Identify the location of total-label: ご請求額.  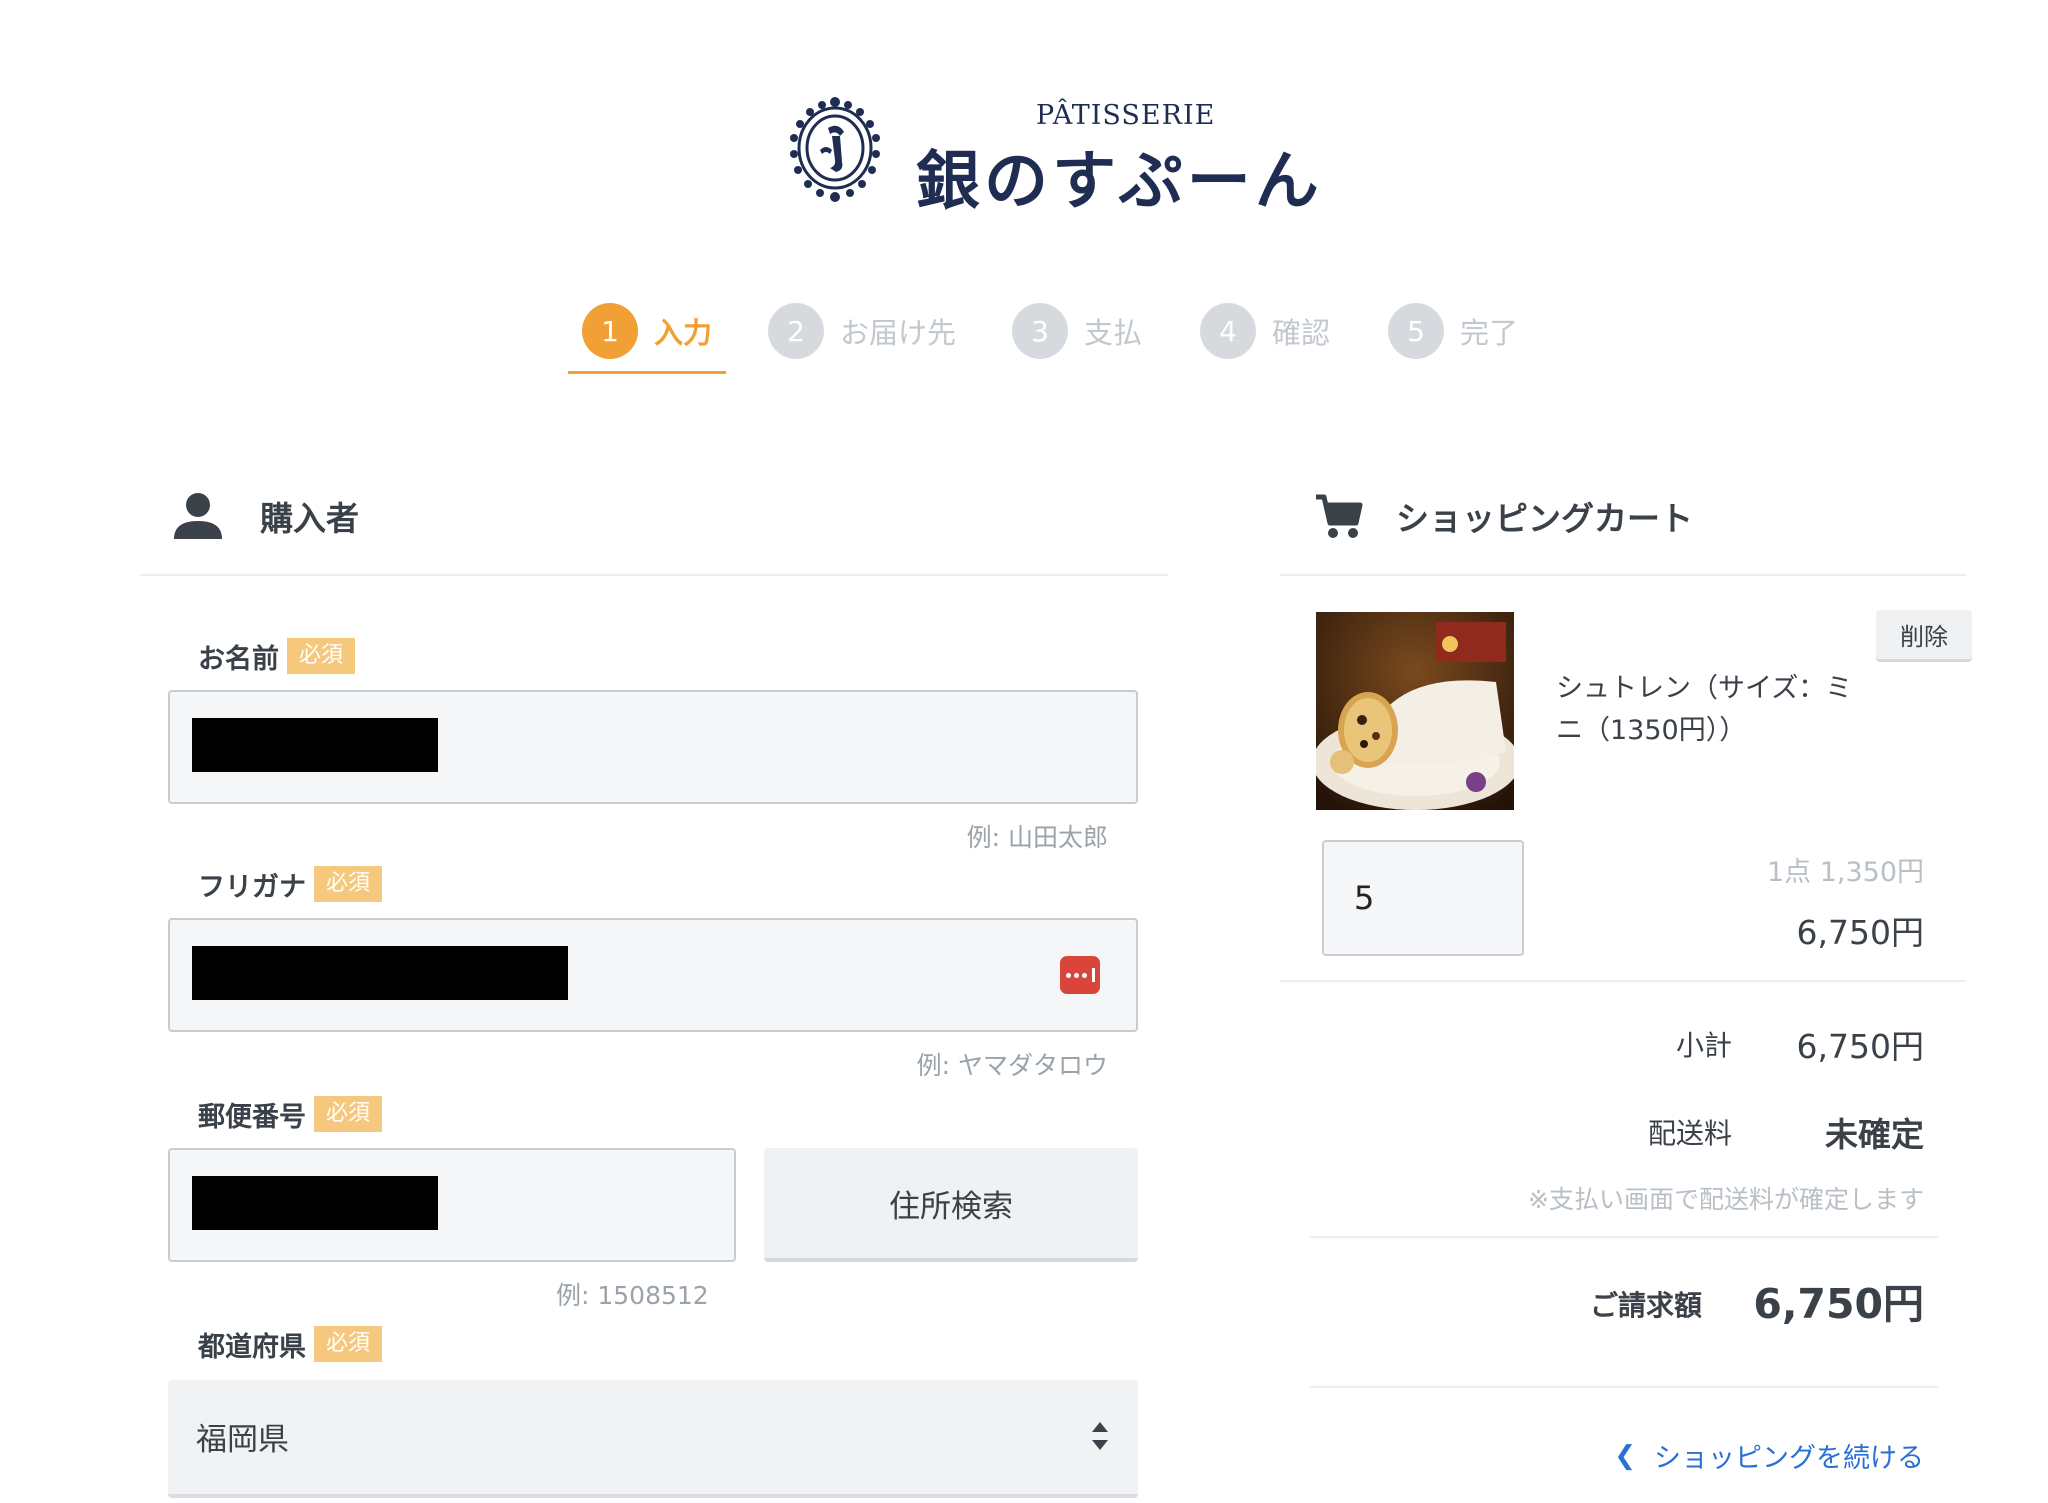
(1645, 1305).